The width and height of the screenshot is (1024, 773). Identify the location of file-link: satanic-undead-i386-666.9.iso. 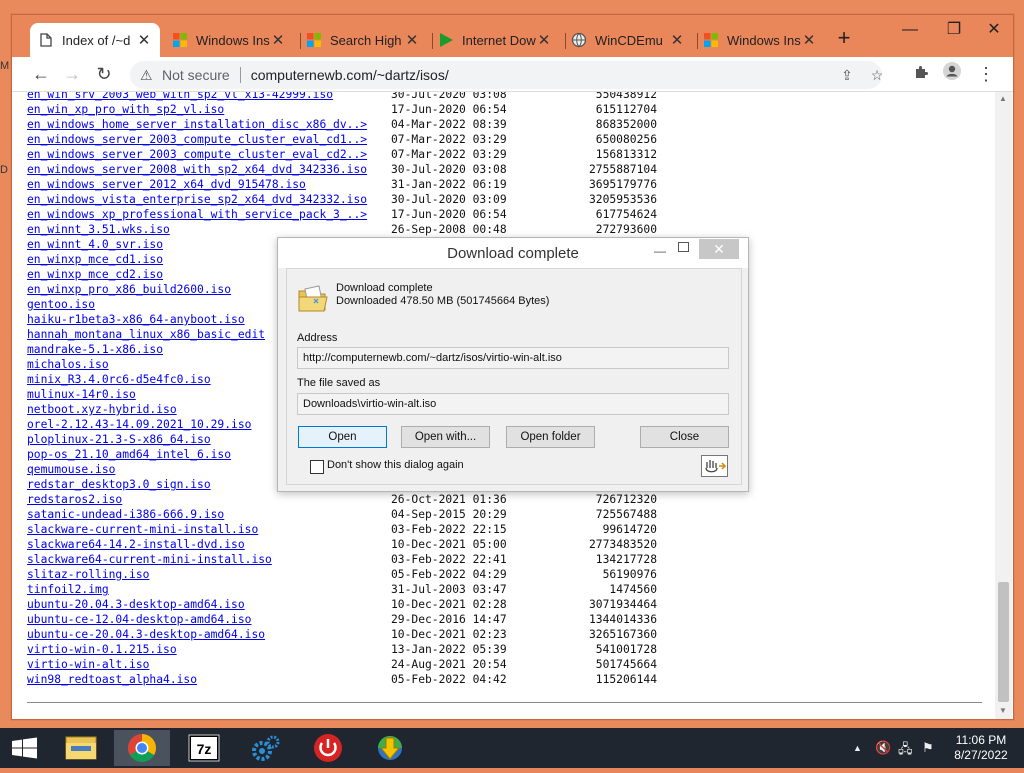
(125, 514).